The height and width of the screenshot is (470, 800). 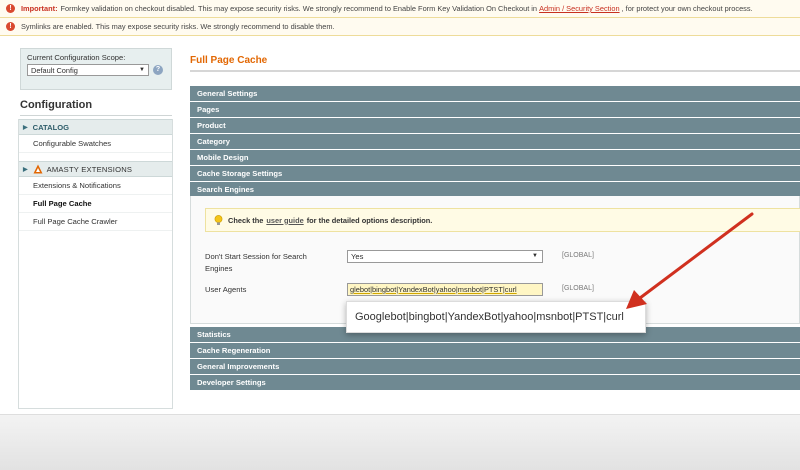 What do you see at coordinates (218, 219) in the screenshot?
I see `lightbulb-icon` at bounding box center [218, 219].